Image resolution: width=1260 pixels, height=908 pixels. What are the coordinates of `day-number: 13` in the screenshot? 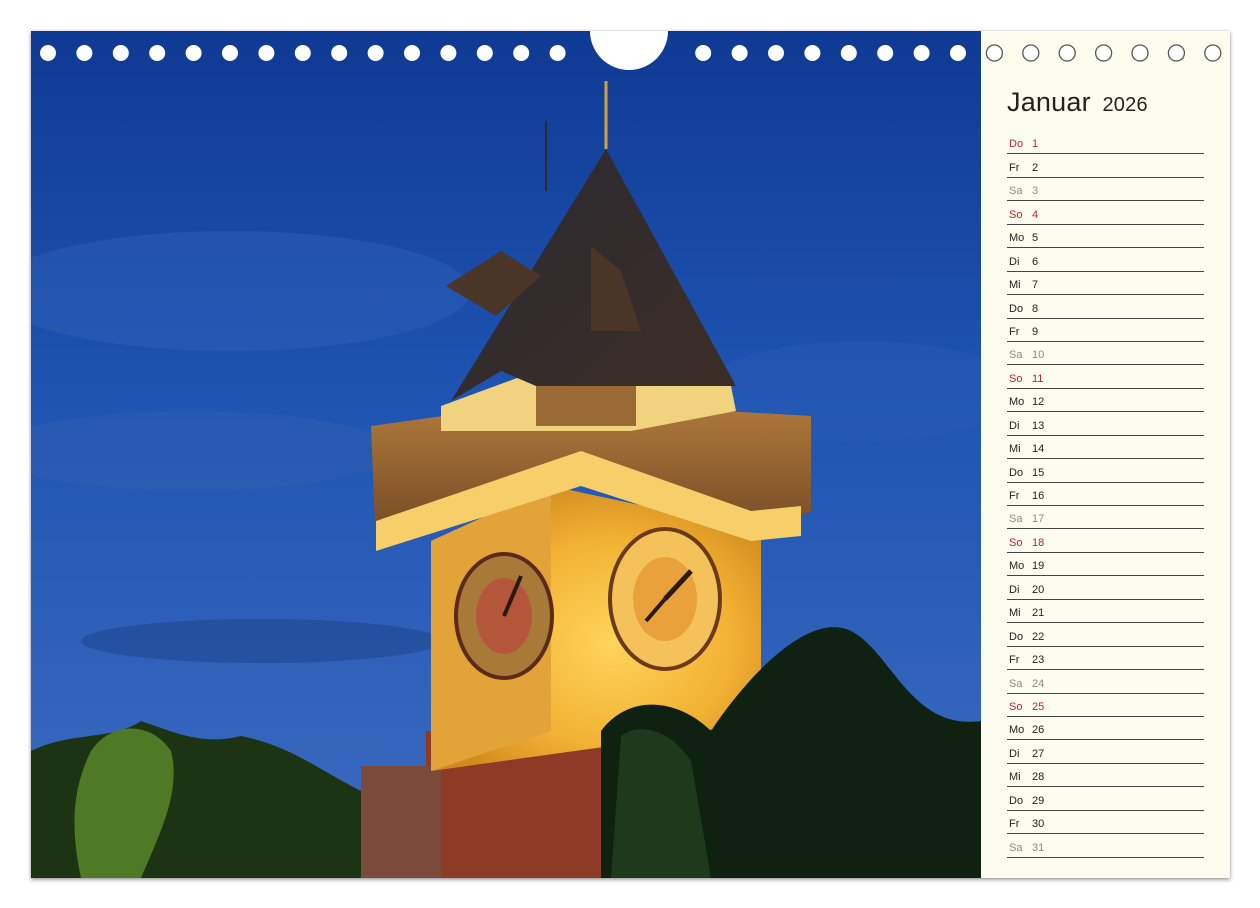 It's located at (1038, 425).